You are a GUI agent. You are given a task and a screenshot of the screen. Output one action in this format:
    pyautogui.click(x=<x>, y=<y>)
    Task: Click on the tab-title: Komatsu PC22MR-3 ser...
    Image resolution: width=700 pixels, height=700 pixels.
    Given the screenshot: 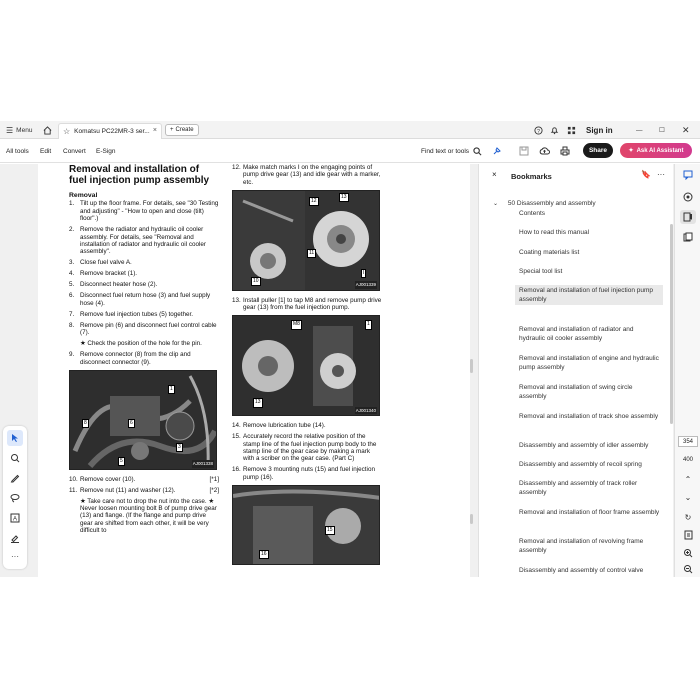 What is the action you would take?
    pyautogui.click(x=112, y=131)
    